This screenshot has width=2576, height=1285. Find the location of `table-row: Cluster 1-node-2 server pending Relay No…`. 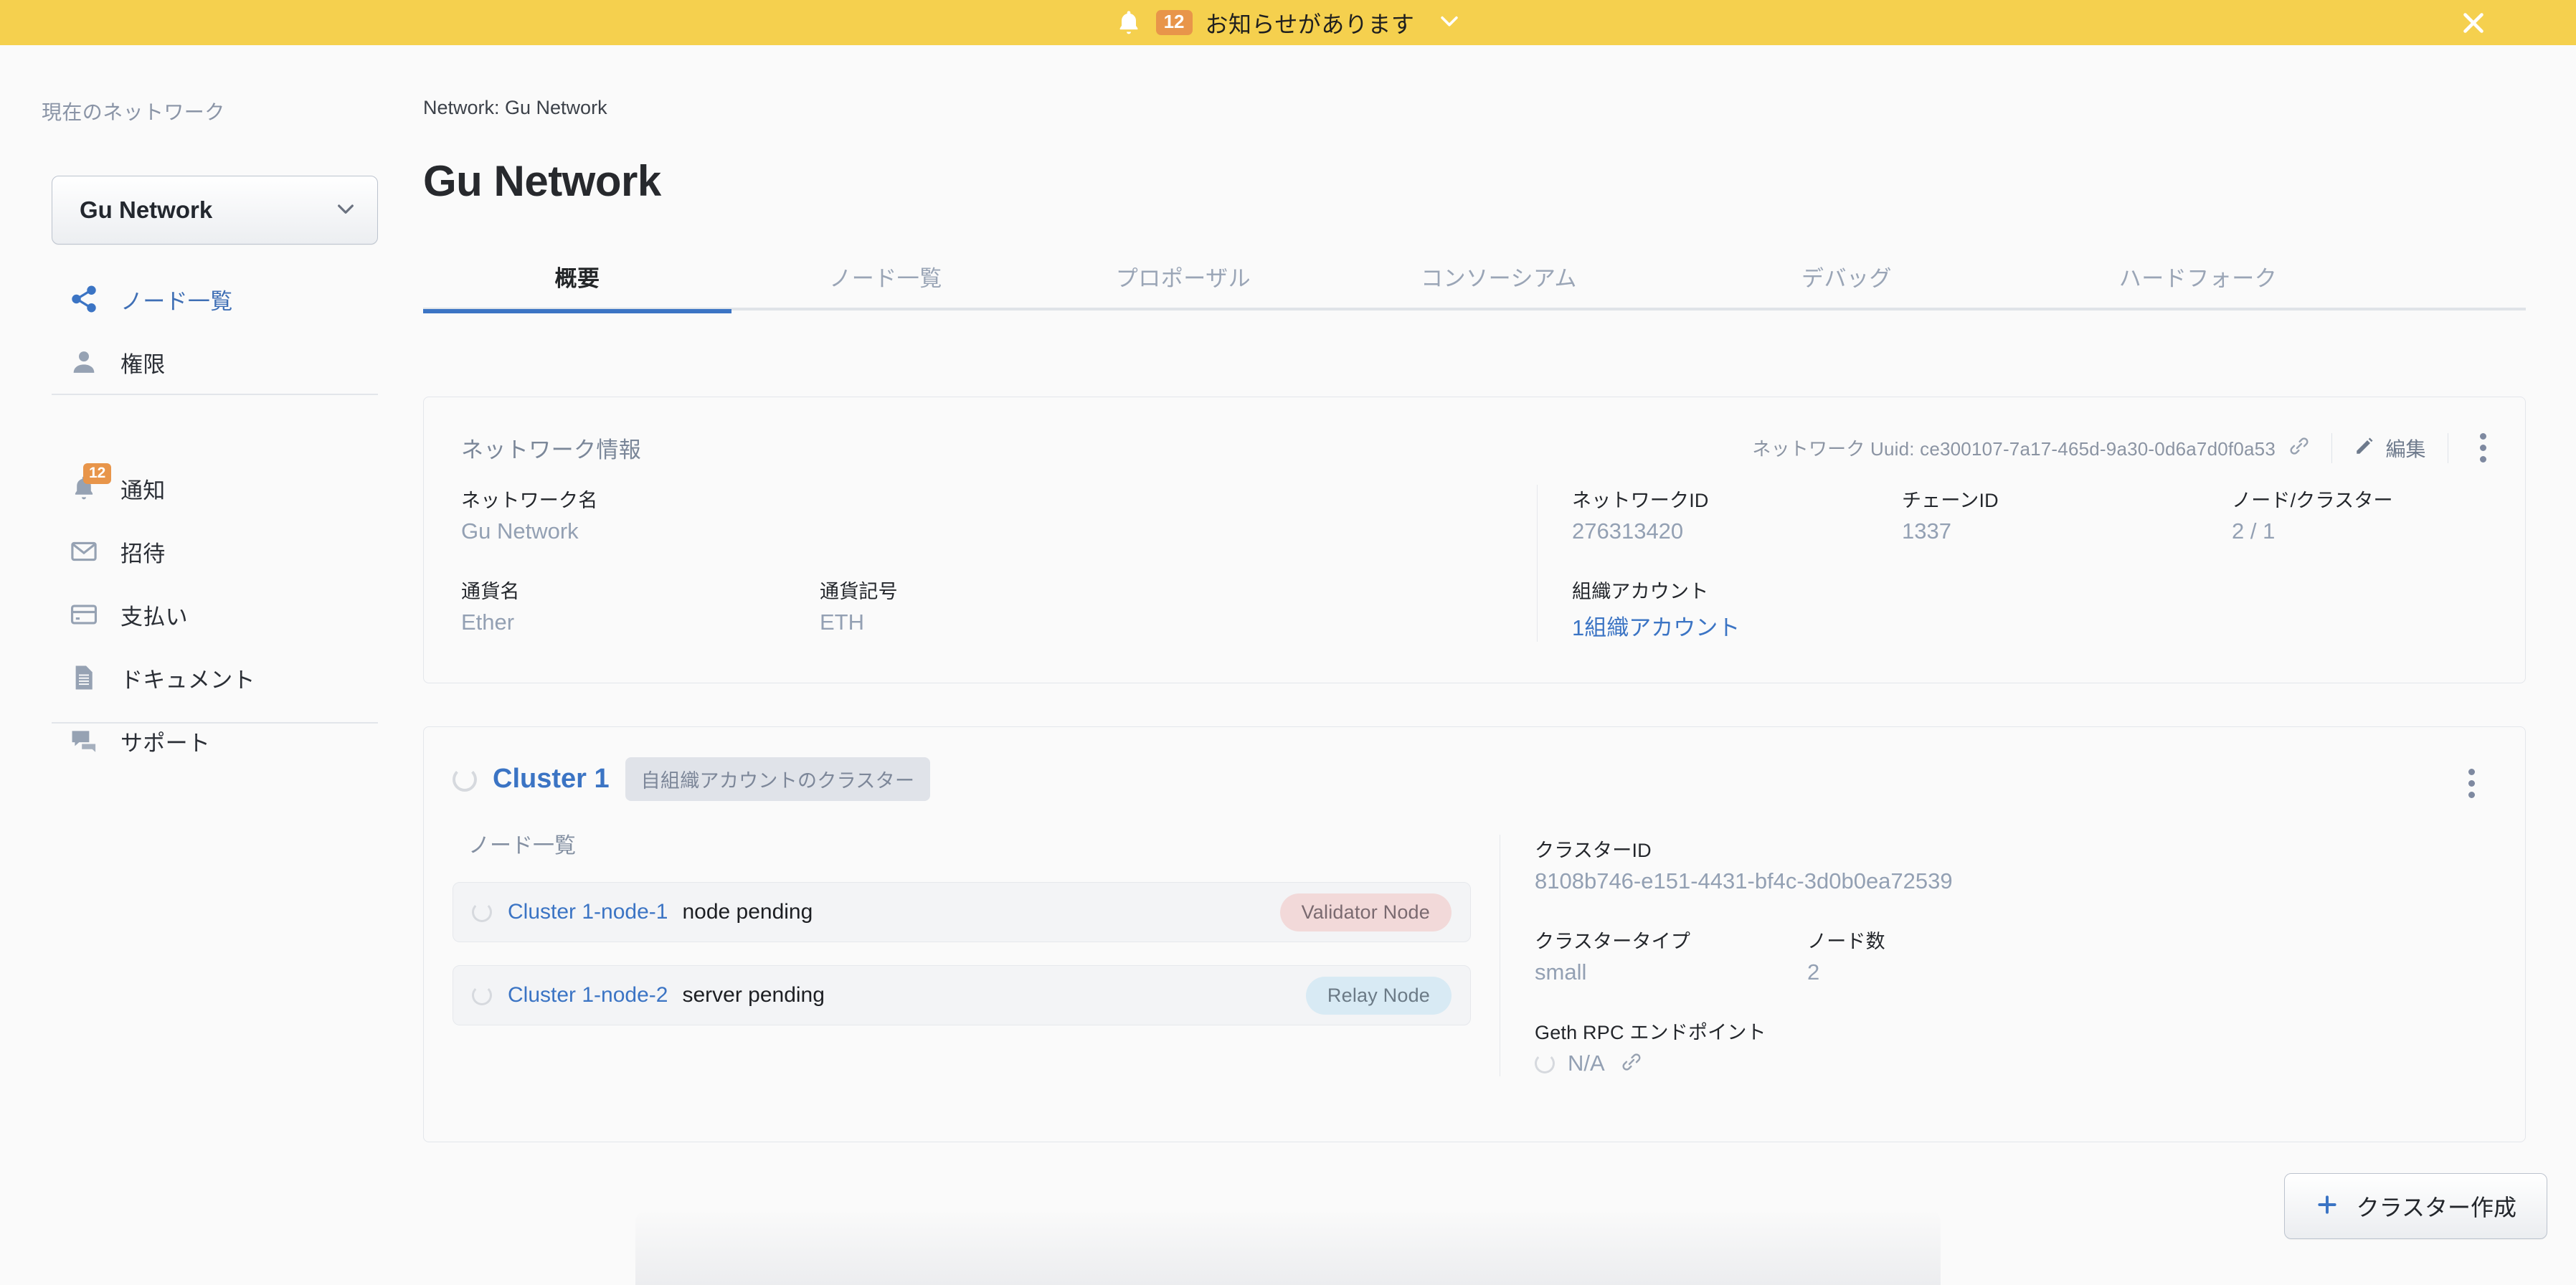

table-row: Cluster 1-node-2 server pending Relay No… is located at coordinates (962, 995).